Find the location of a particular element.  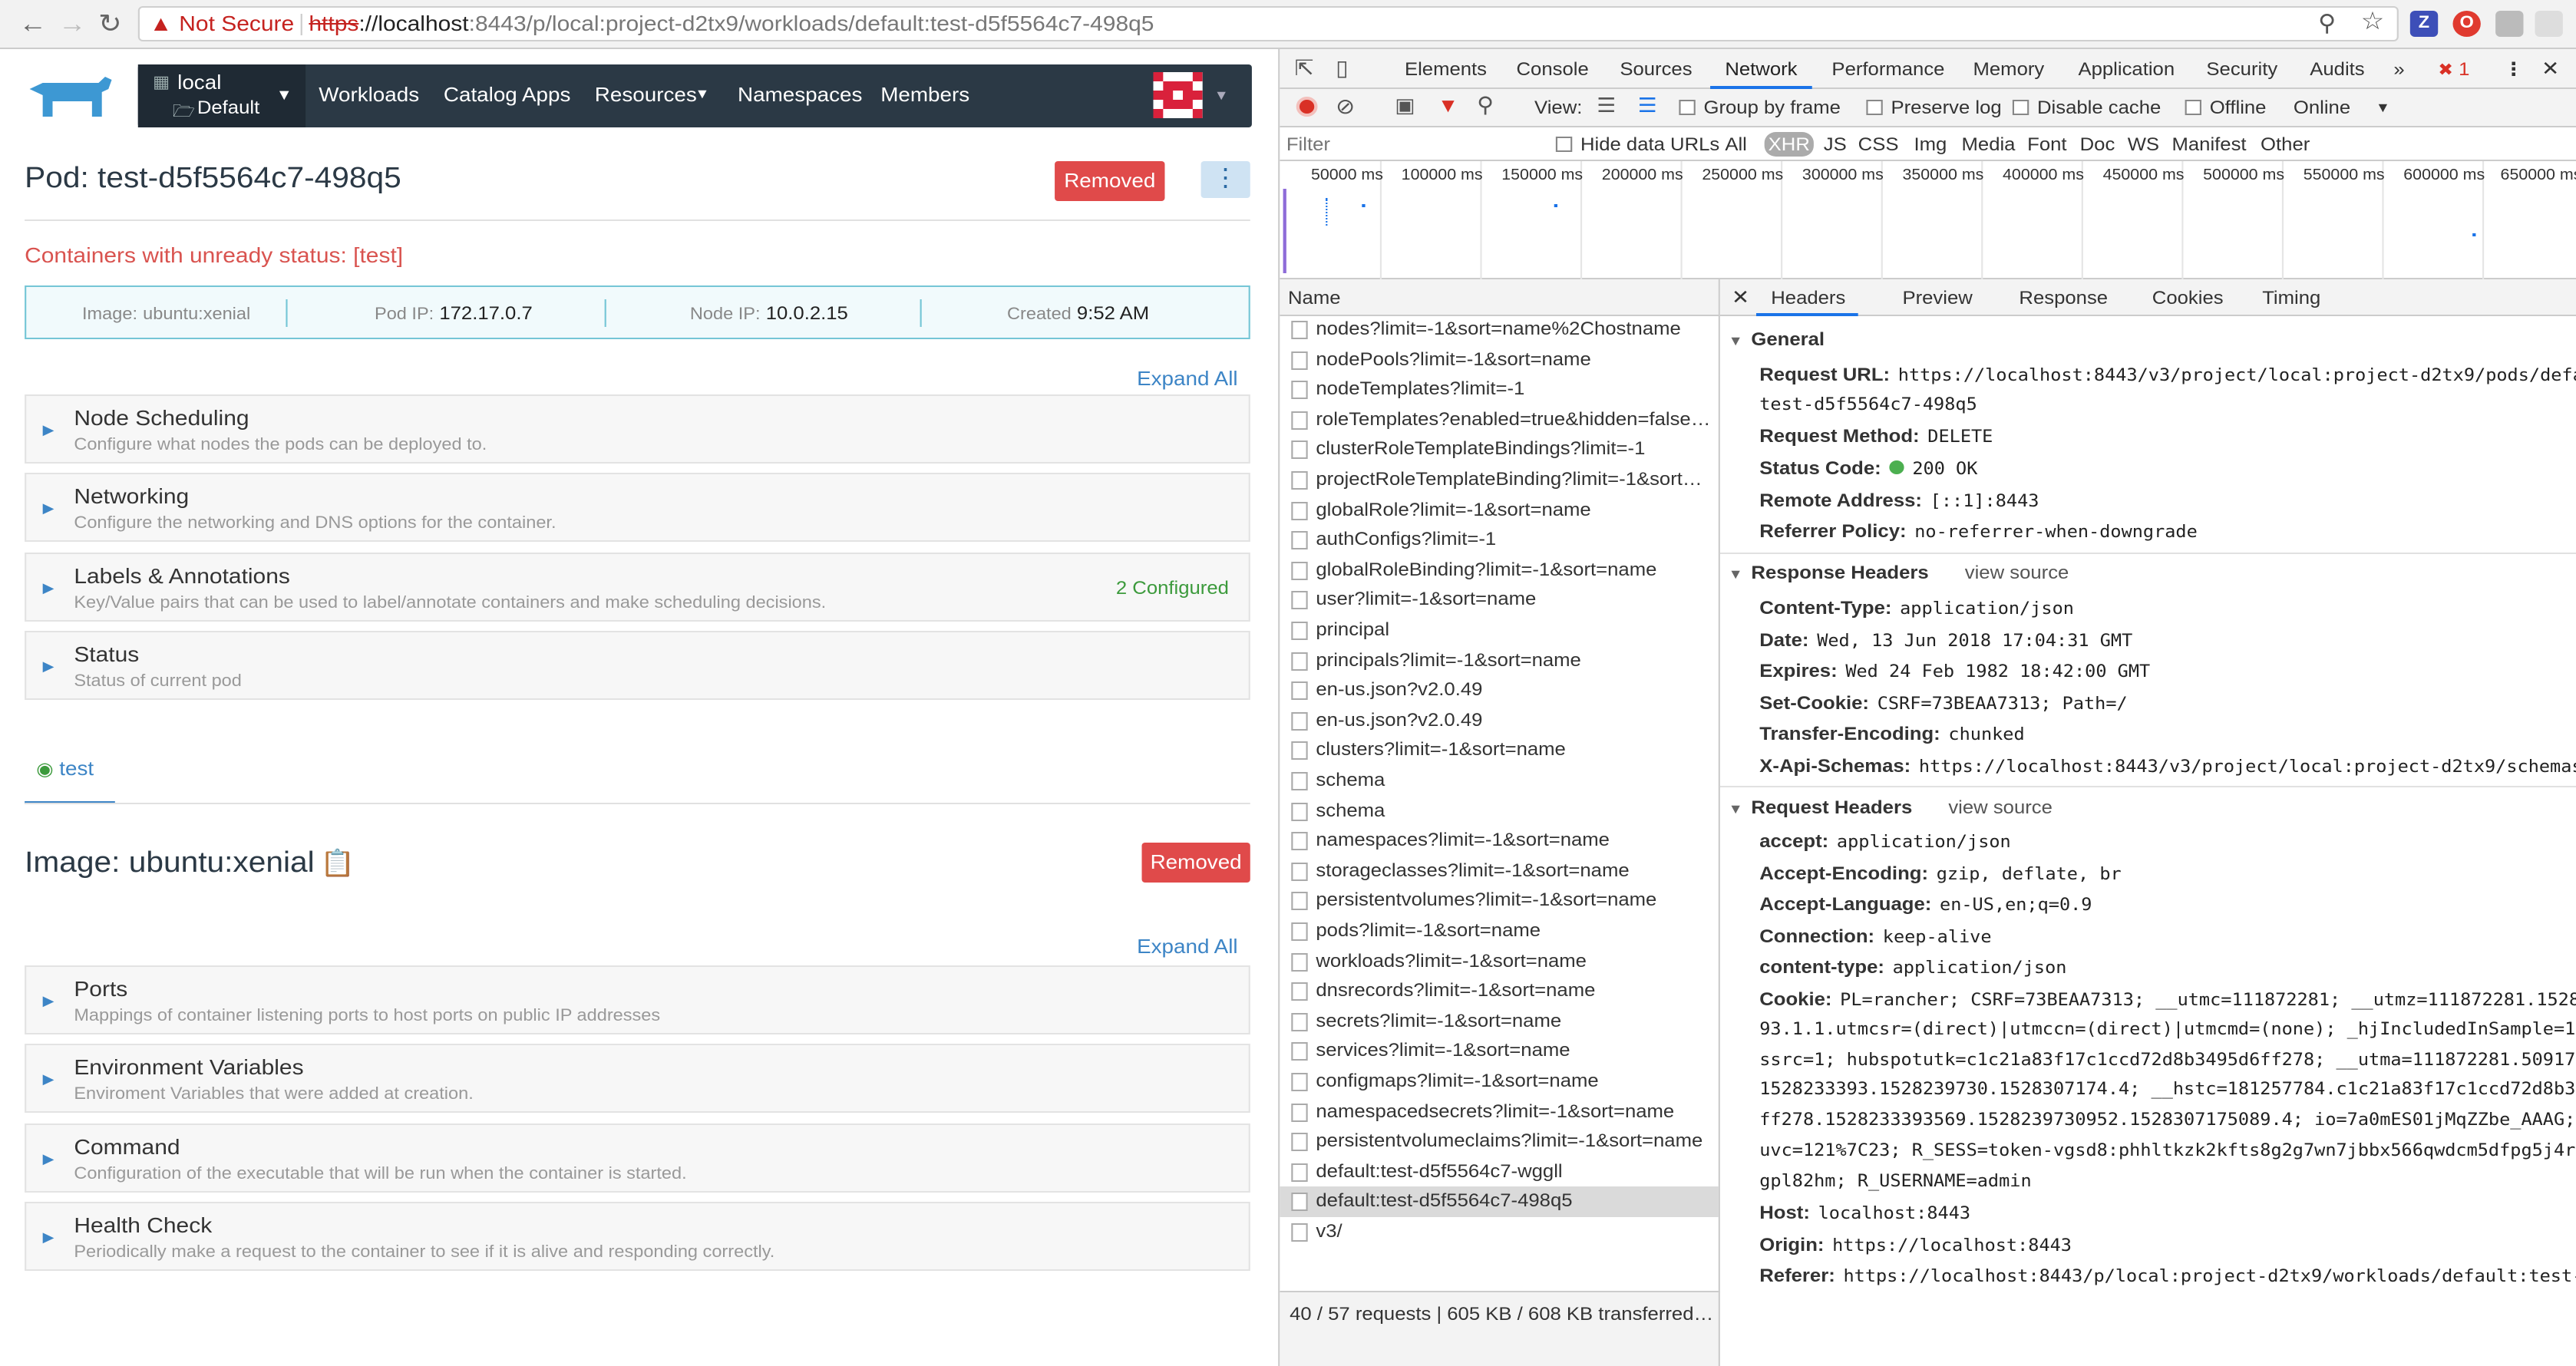

close-detail-icon: ✕ is located at coordinates (1740, 297).